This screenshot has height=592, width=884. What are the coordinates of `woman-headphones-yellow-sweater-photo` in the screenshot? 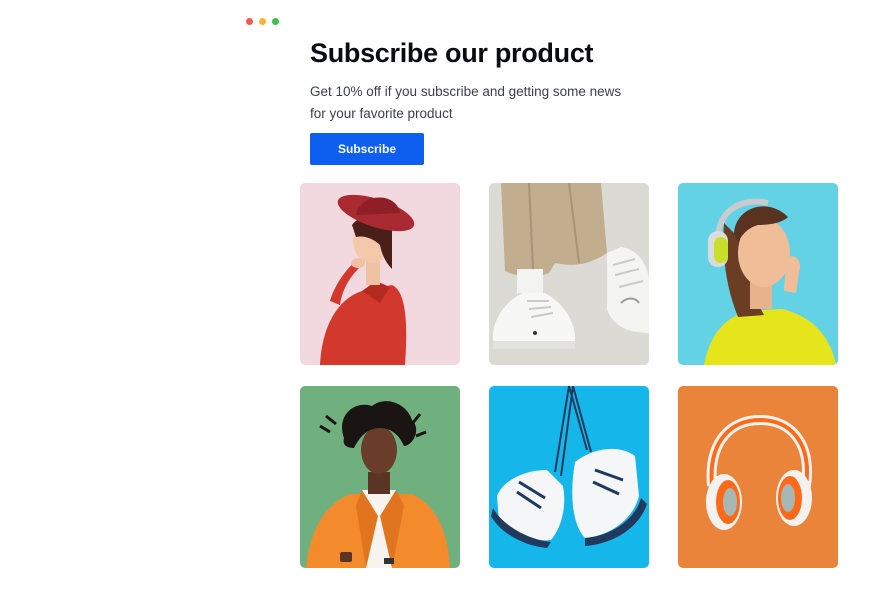 It's located at (758, 274).